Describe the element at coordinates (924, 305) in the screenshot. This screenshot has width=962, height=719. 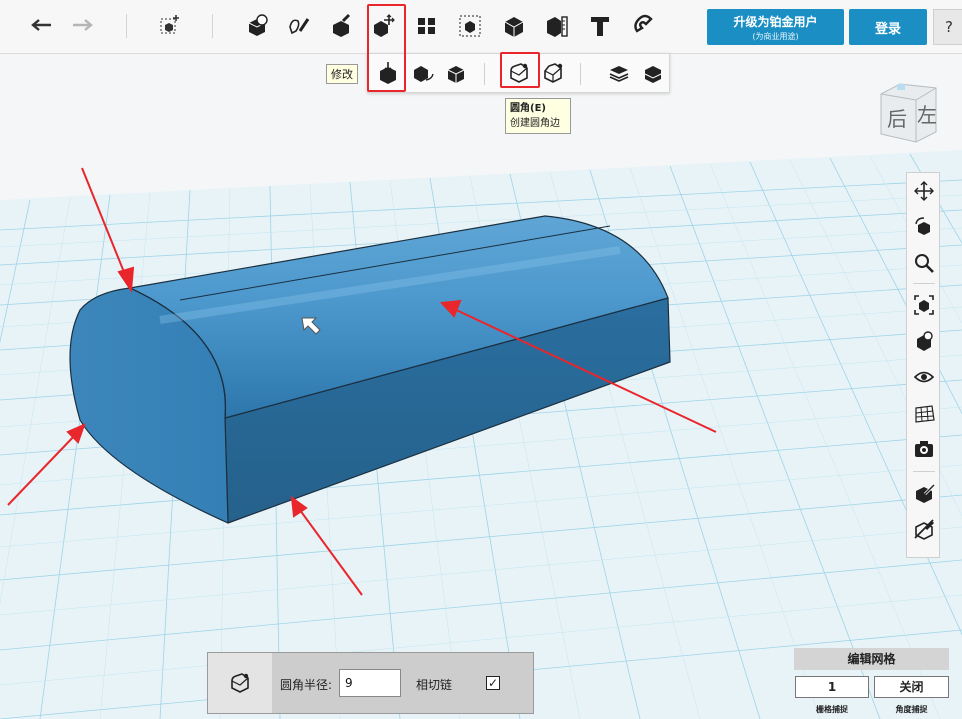
I see `fit-view-icon` at that location.